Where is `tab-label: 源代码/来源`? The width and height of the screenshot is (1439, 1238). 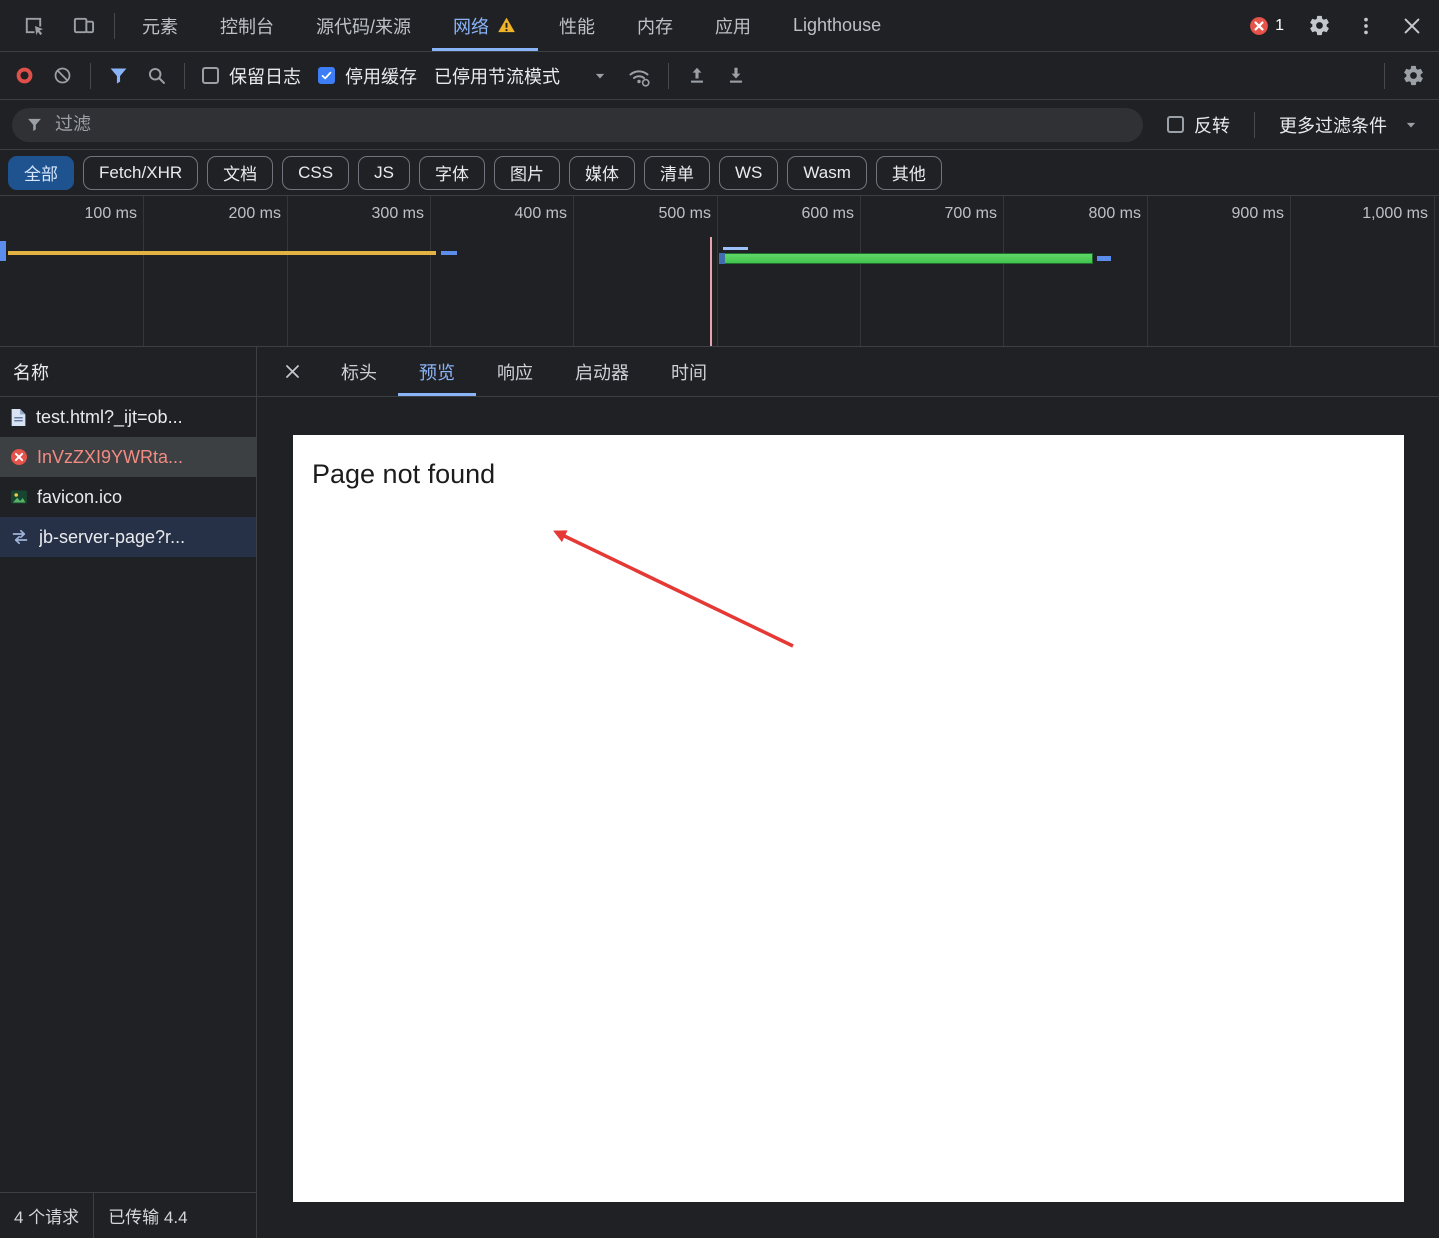
tab-label: 源代码/来源 is located at coordinates (364, 26).